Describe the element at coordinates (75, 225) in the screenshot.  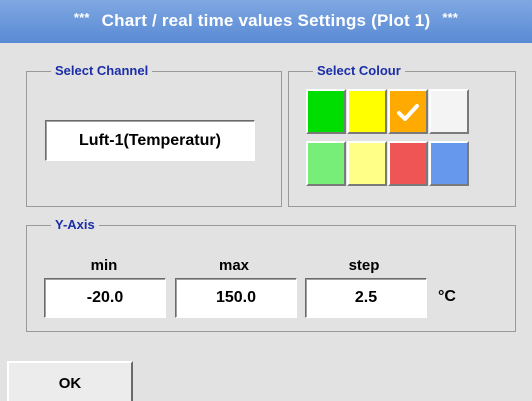
I see `y-axis-label: Y-Axis` at that location.